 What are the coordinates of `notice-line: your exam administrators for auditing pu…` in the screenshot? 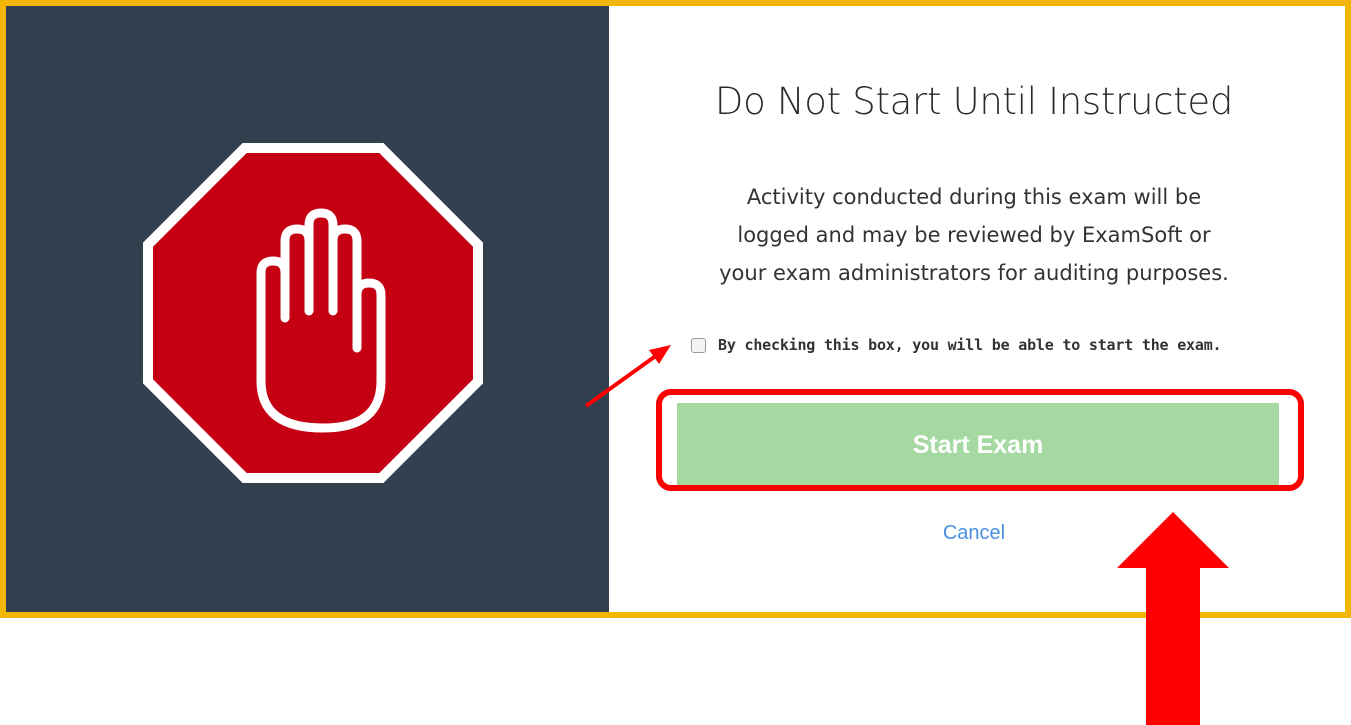 It's located at (974, 273).